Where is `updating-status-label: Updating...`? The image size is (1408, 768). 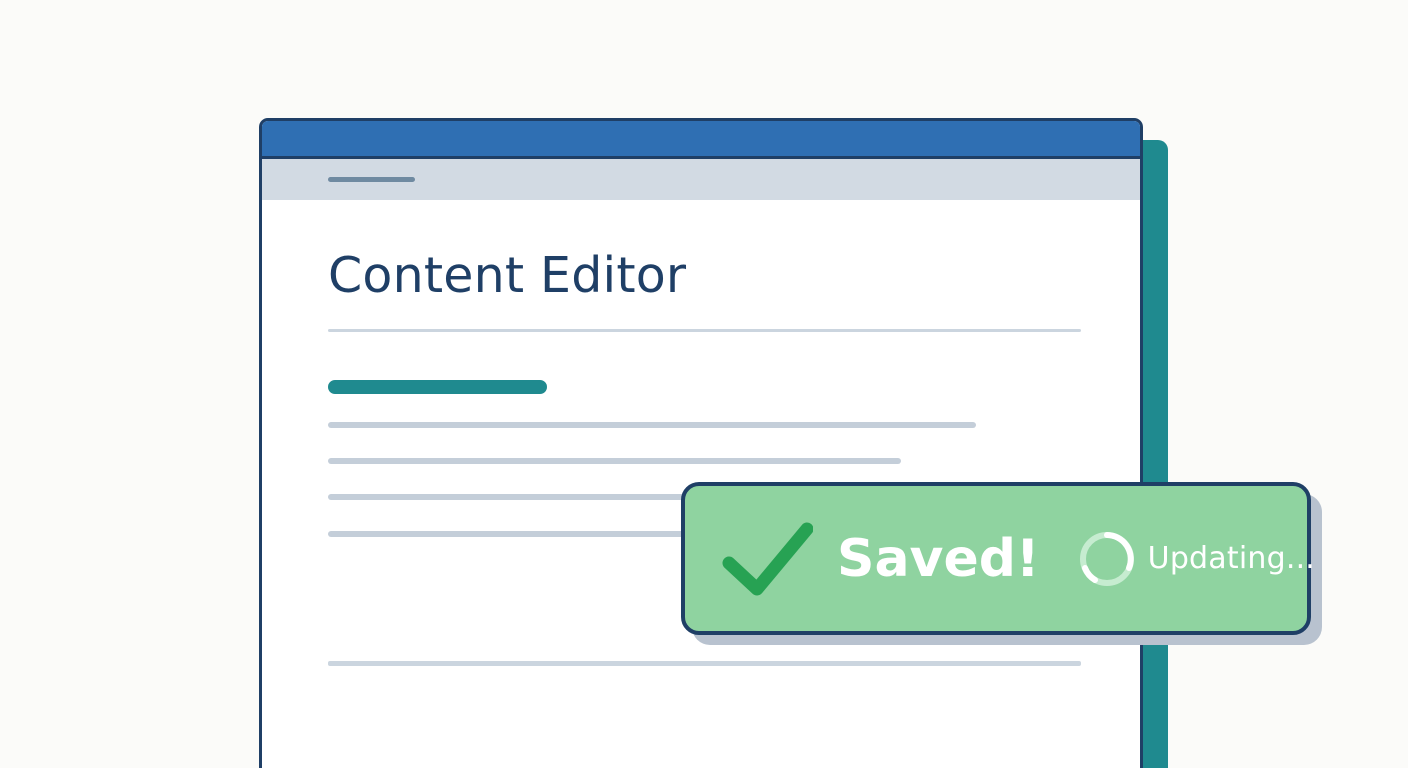
updating-status-label: Updating... is located at coordinates (1231, 558).